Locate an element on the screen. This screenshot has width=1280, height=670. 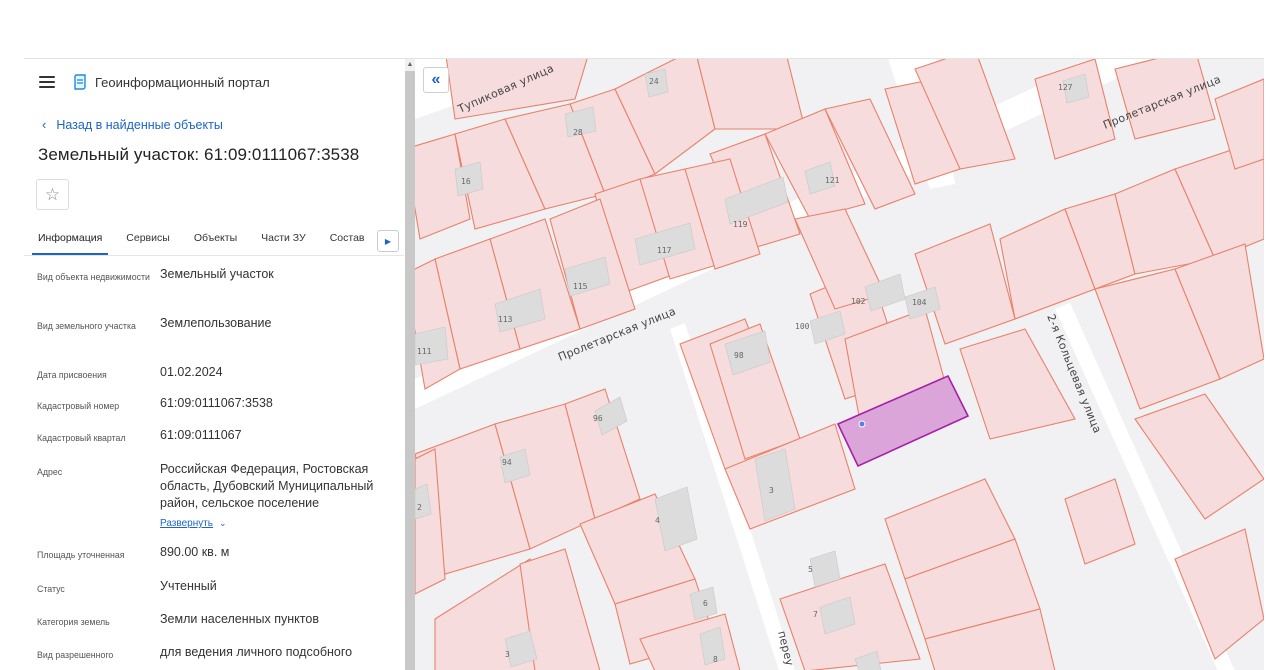
scroll-up-icon: ▲ is located at coordinates (410, 65).